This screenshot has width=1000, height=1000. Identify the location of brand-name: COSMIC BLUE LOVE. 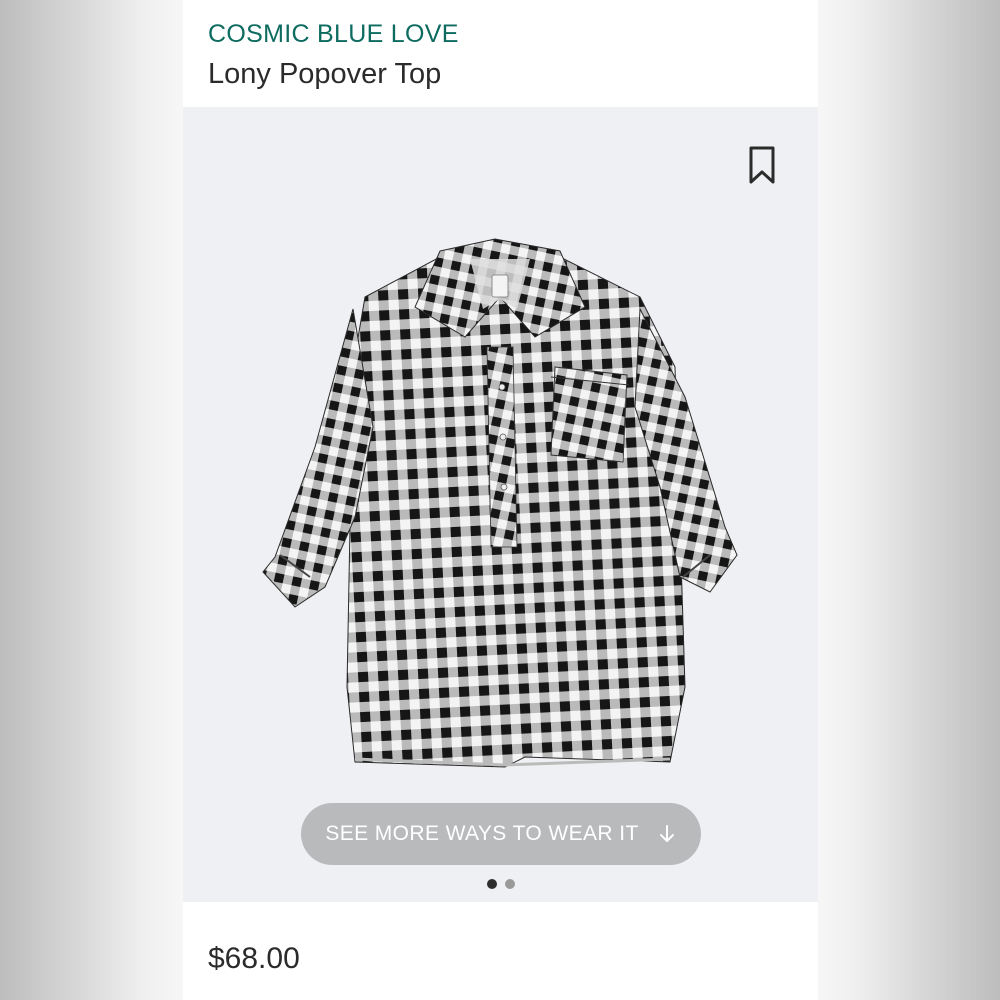
(333, 34).